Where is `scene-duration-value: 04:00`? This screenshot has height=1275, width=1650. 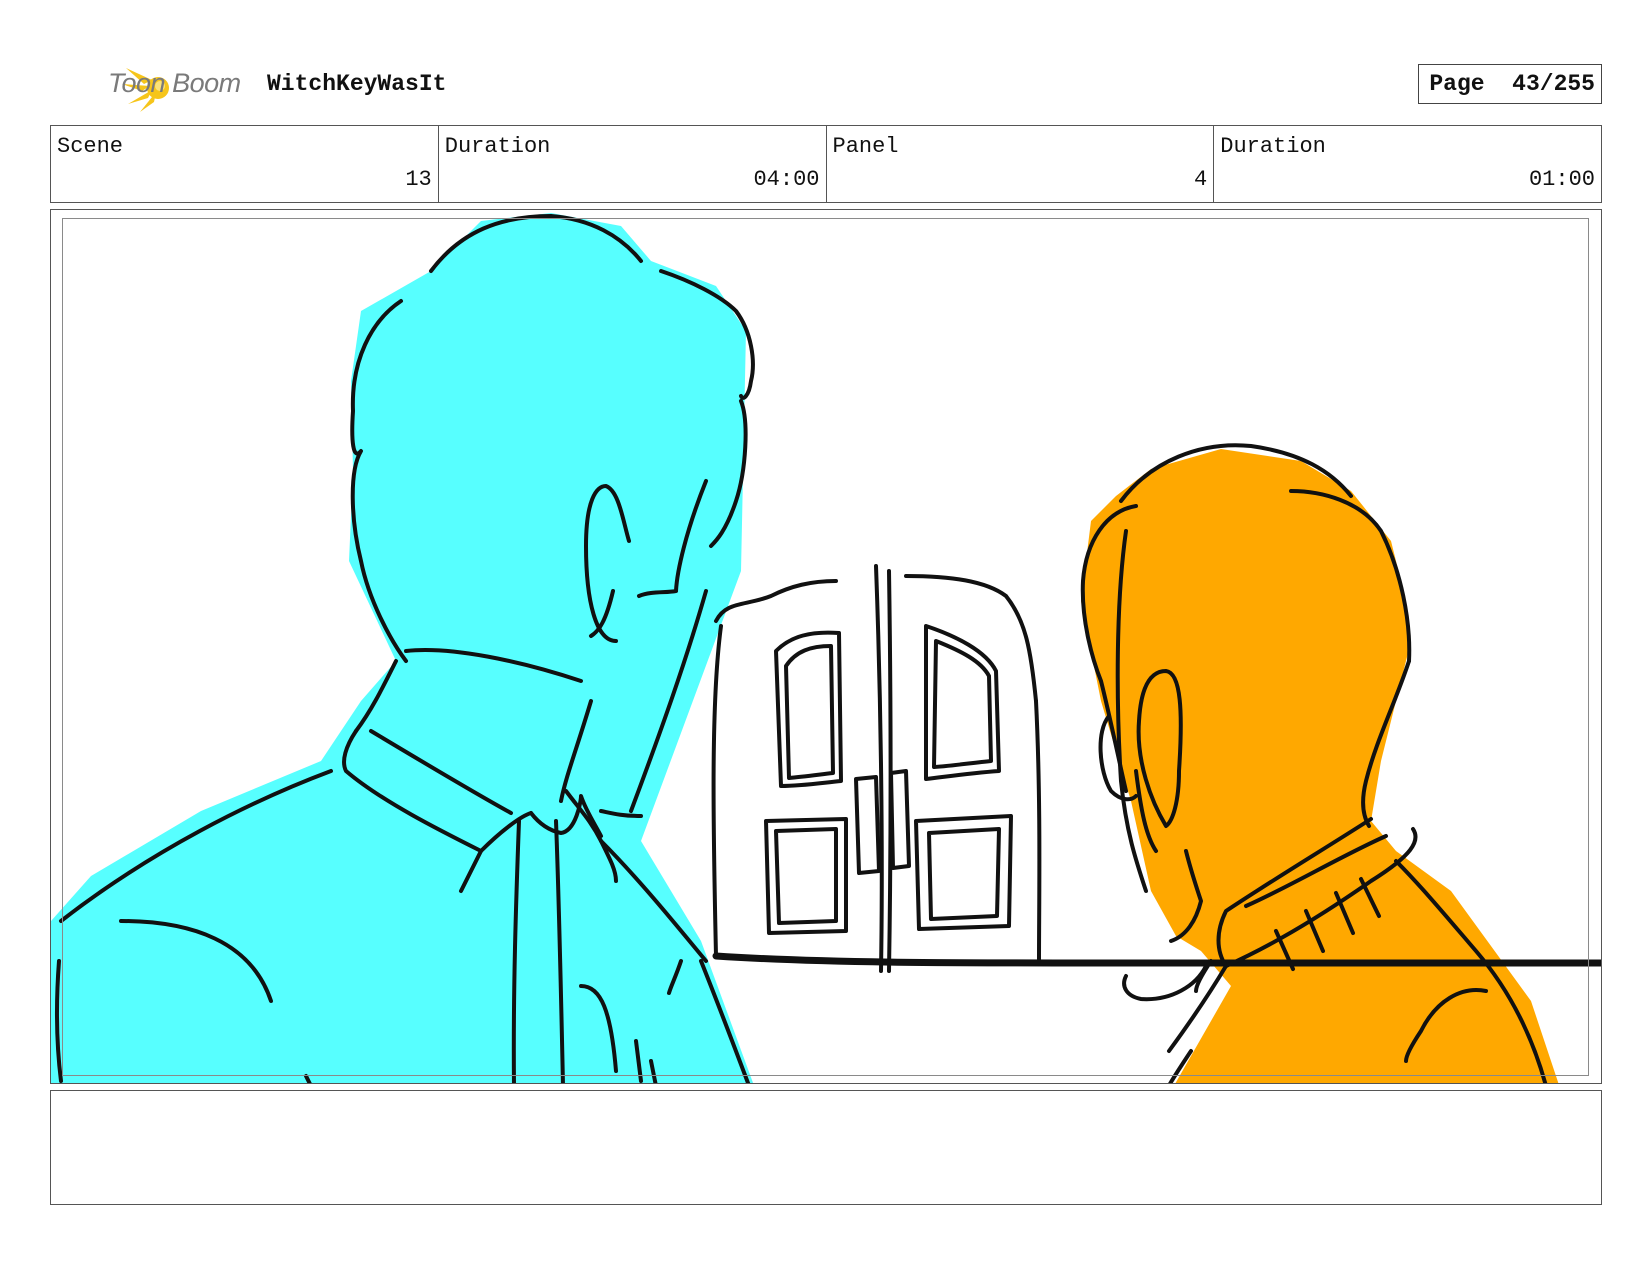
scene-duration-value: 04:00 is located at coordinates (786, 179).